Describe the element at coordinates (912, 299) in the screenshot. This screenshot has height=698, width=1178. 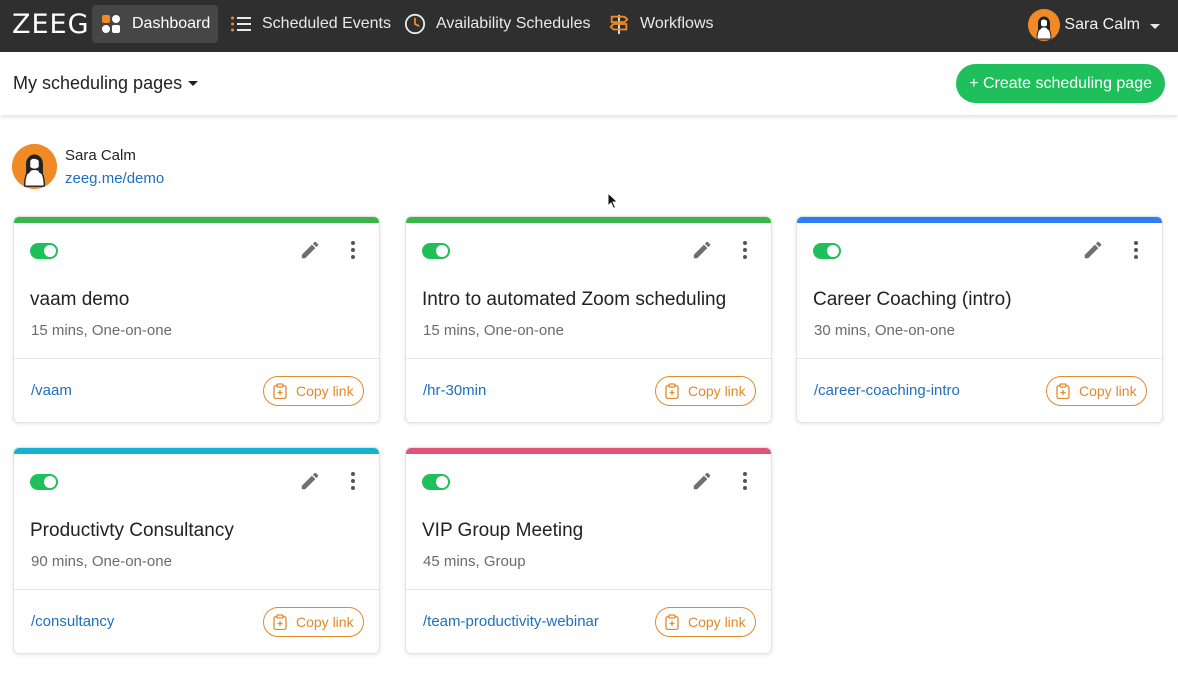
I see `card-title: Career Coaching (intro)` at that location.